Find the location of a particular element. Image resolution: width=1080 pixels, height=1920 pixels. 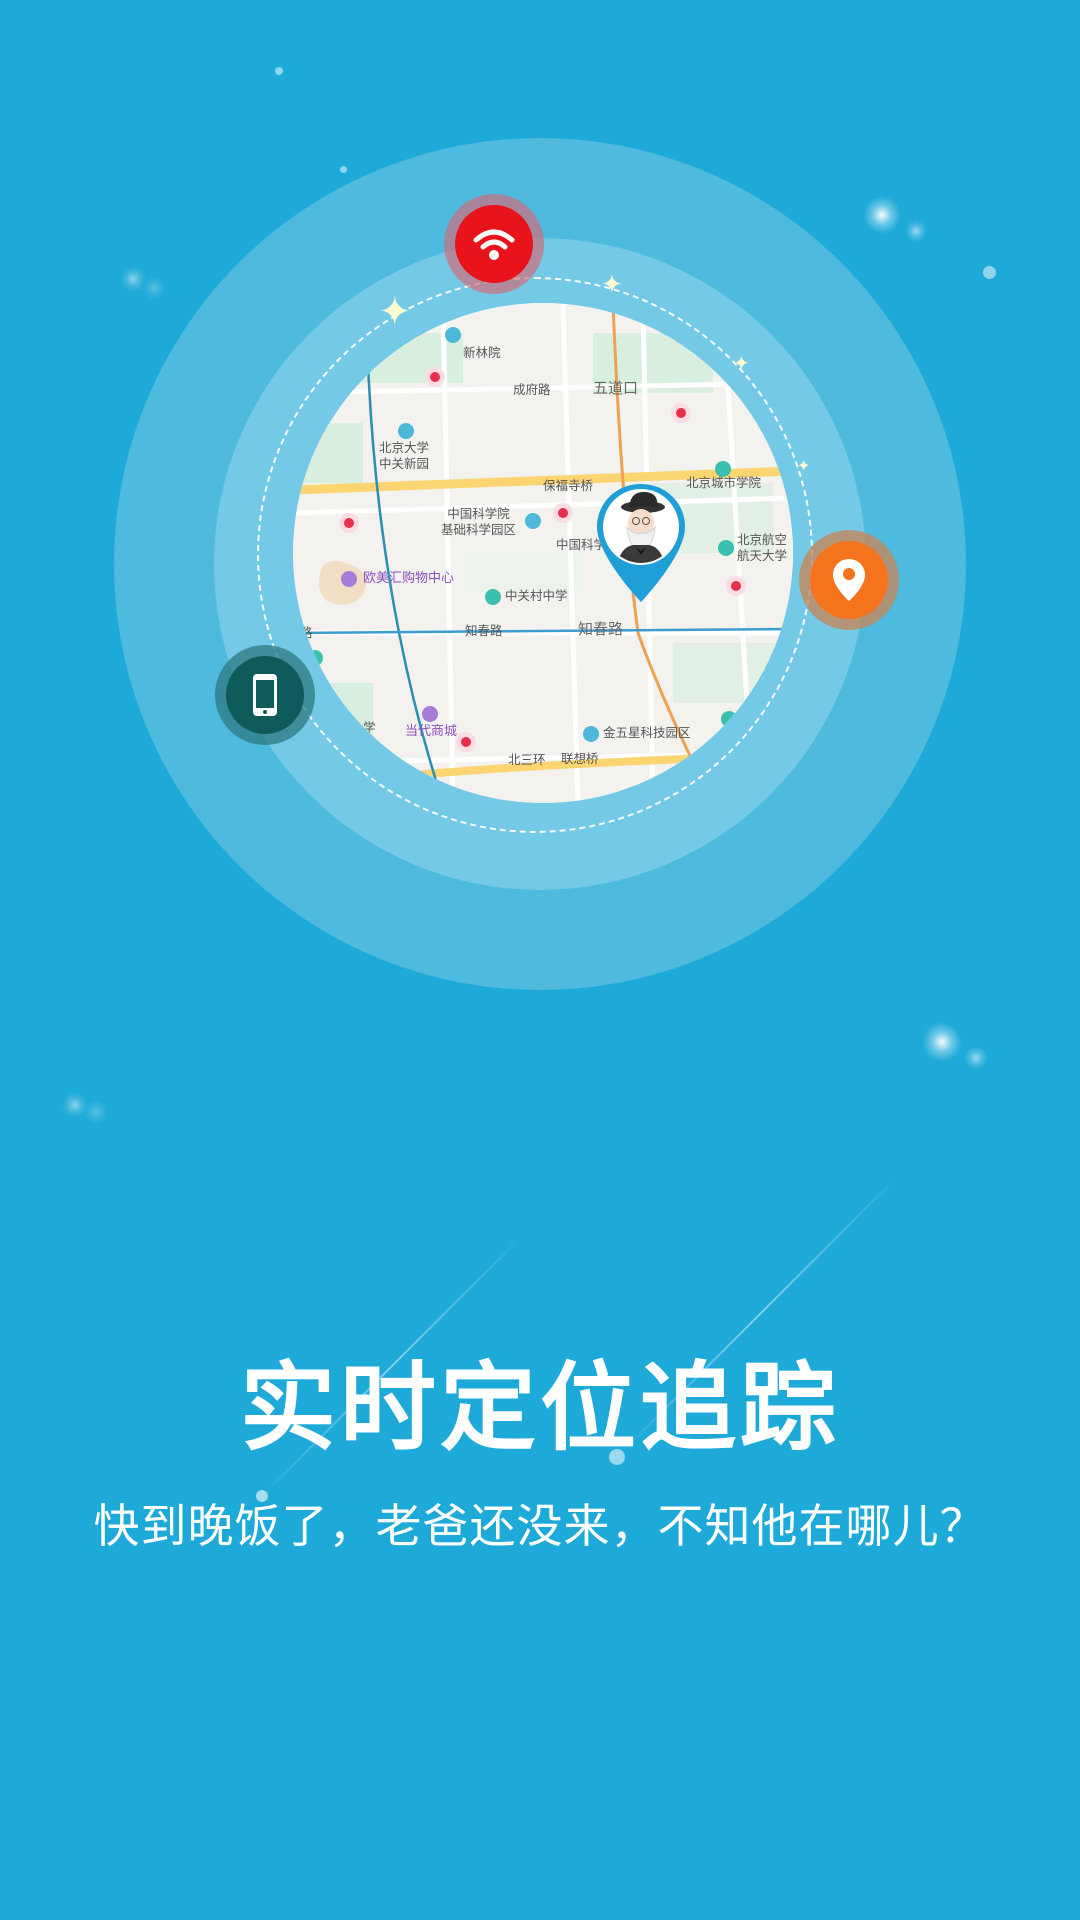

page-title: 实时定位追踪 is located at coordinates (540, 1408).